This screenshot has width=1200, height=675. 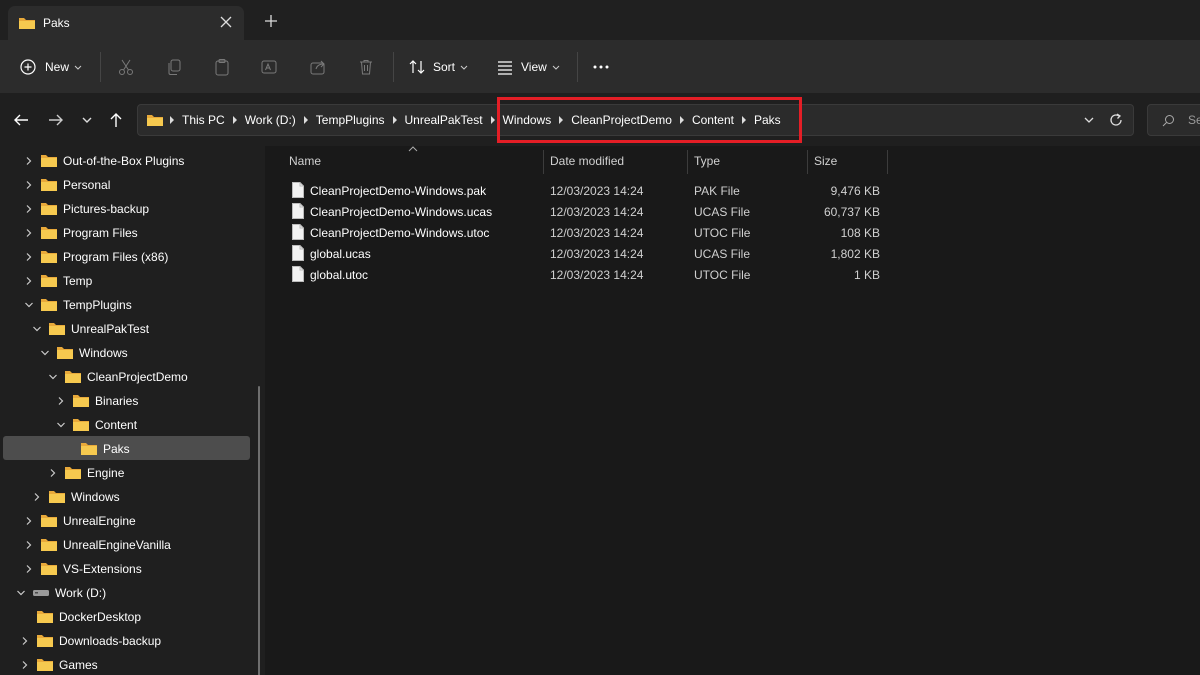 What do you see at coordinates (126, 67) in the screenshot?
I see `cut-button` at bounding box center [126, 67].